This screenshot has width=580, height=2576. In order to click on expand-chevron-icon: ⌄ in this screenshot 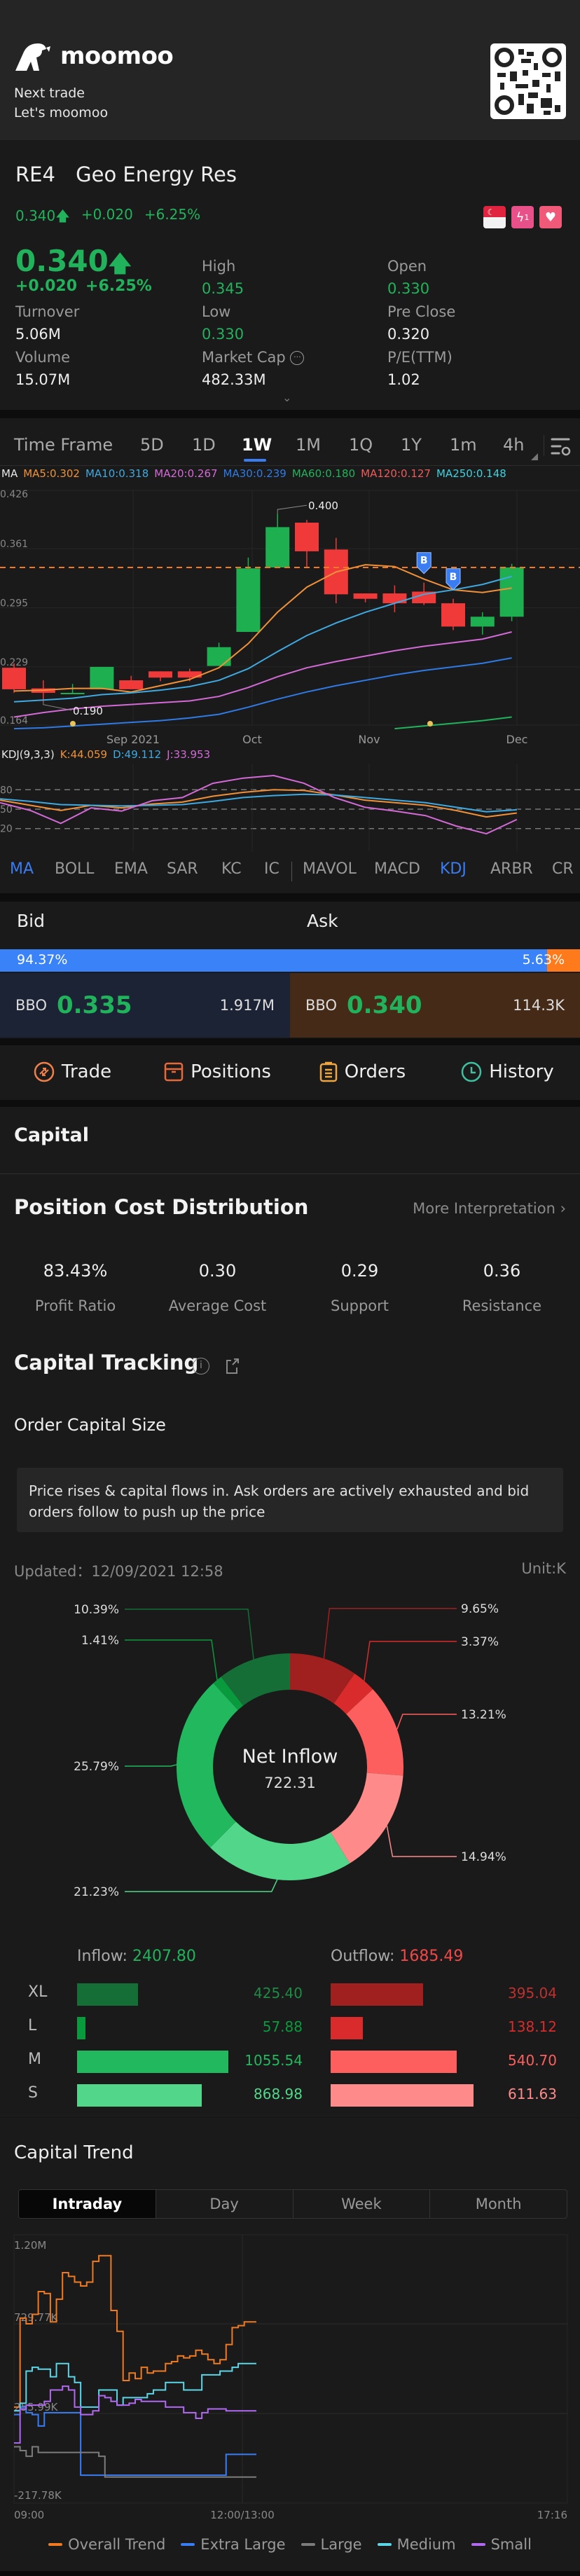, I will do `click(286, 397)`.